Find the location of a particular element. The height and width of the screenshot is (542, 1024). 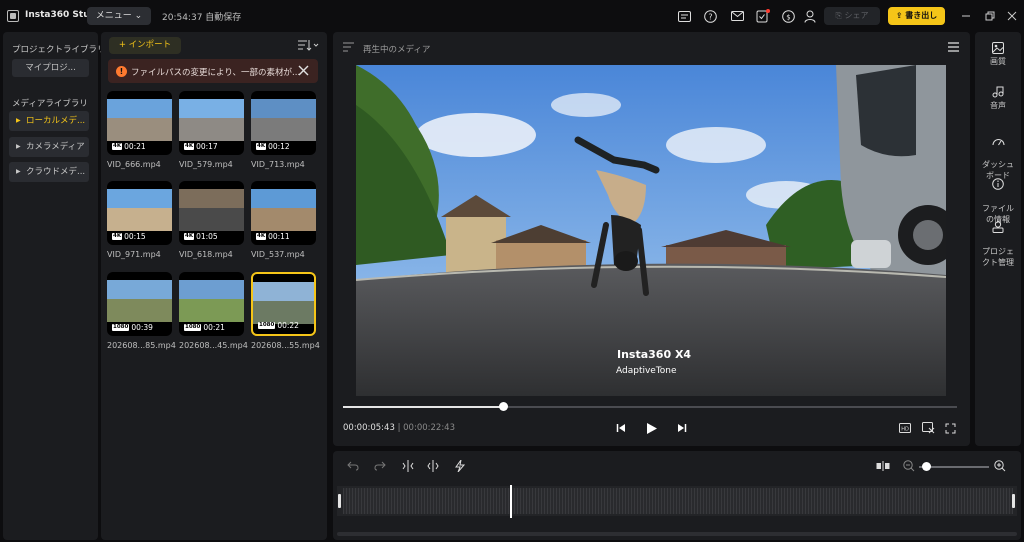

preview-menu-icon is located at coordinates (953, 48).